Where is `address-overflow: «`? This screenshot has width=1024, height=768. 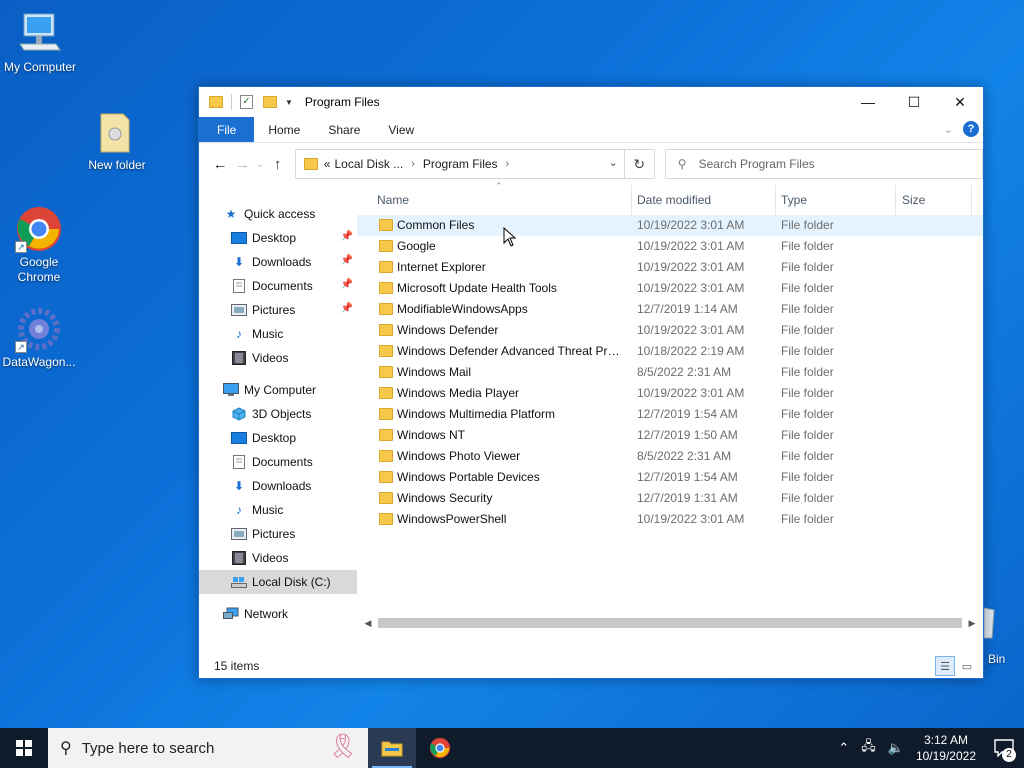
address-overflow: « is located at coordinates (327, 164).